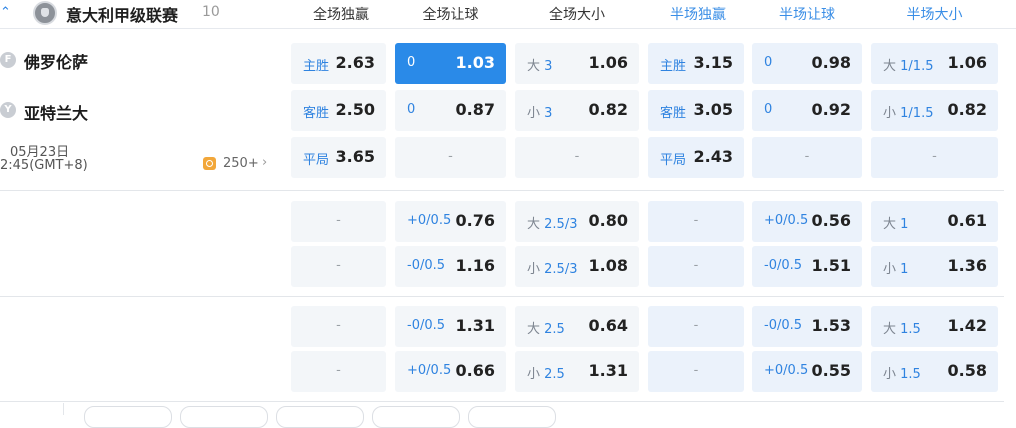 The image size is (1016, 428). Describe the element at coordinates (264, 162) in the screenshot. I see `chevron-right-icon: ›` at that location.